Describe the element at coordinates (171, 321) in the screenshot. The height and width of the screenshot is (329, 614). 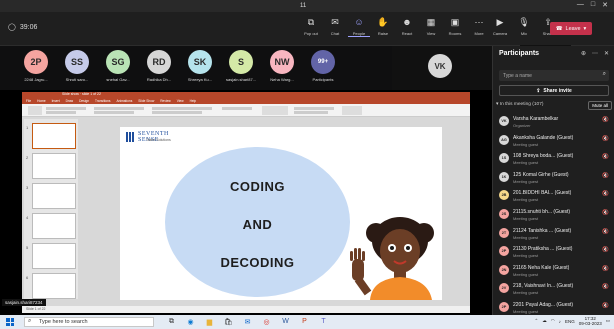
I see `task-view-icon: ⧉` at that location.